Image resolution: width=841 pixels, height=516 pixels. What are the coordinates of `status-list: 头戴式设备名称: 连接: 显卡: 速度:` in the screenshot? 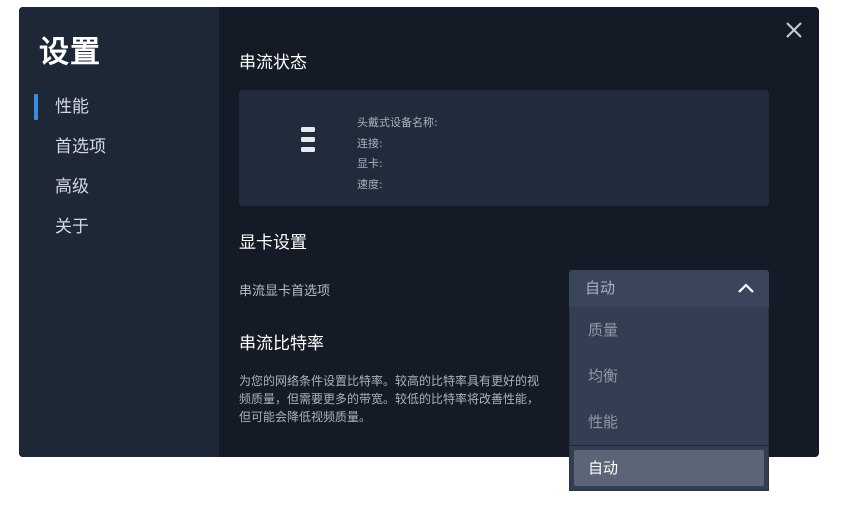 It's located at (397, 154).